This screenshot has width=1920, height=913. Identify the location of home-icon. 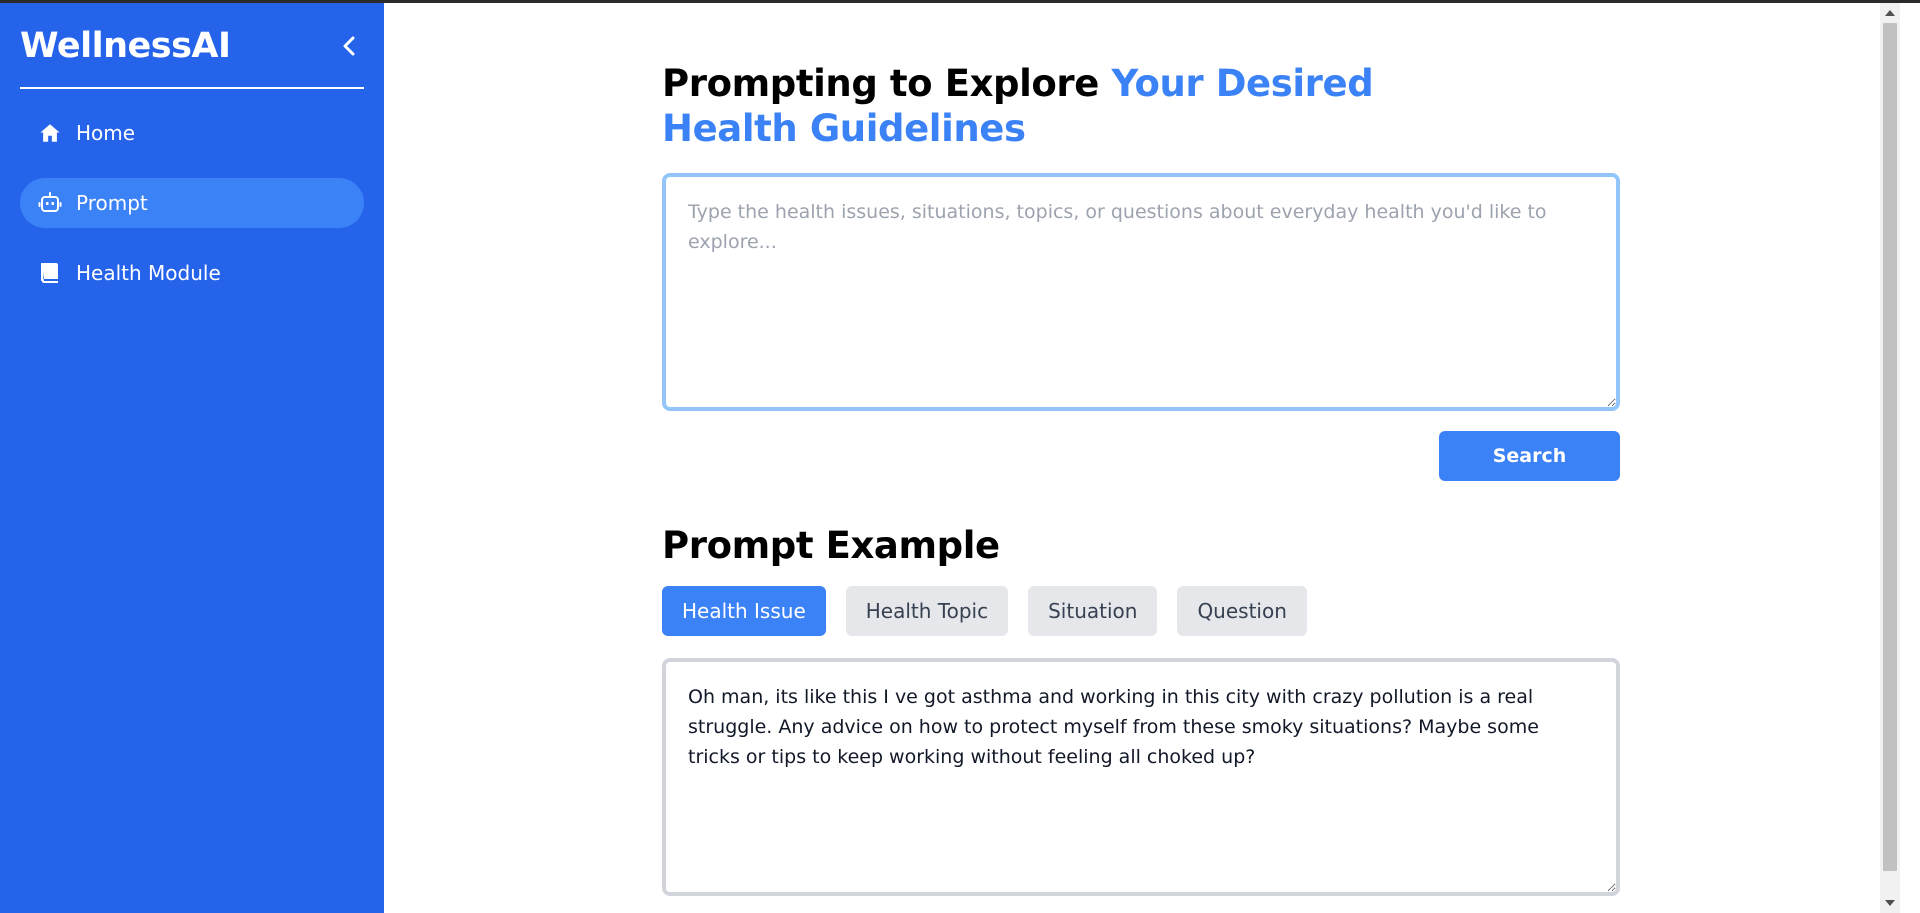
(50, 133).